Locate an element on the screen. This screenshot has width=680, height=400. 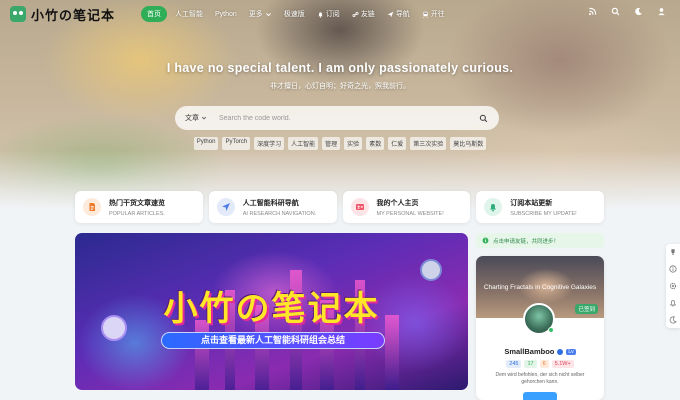
nav-item-home: 首页 is located at coordinates (154, 14).